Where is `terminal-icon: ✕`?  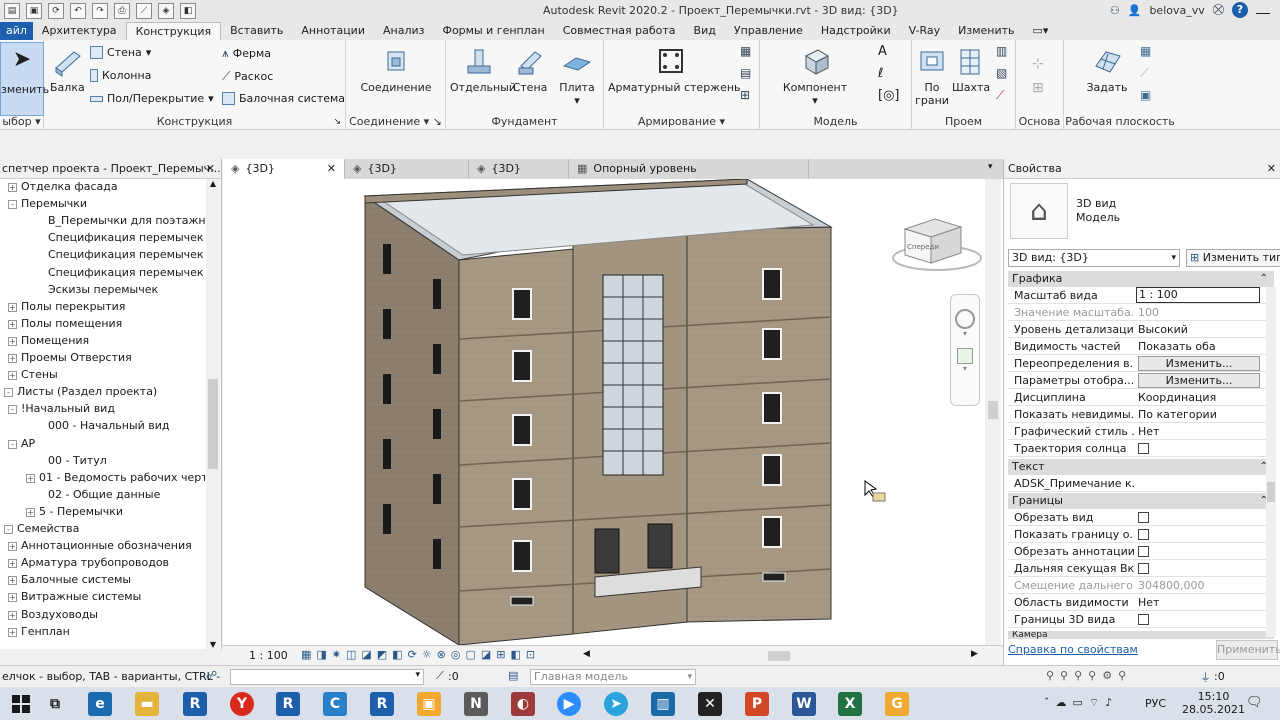
terminal-icon: ✕ is located at coordinates (710, 704).